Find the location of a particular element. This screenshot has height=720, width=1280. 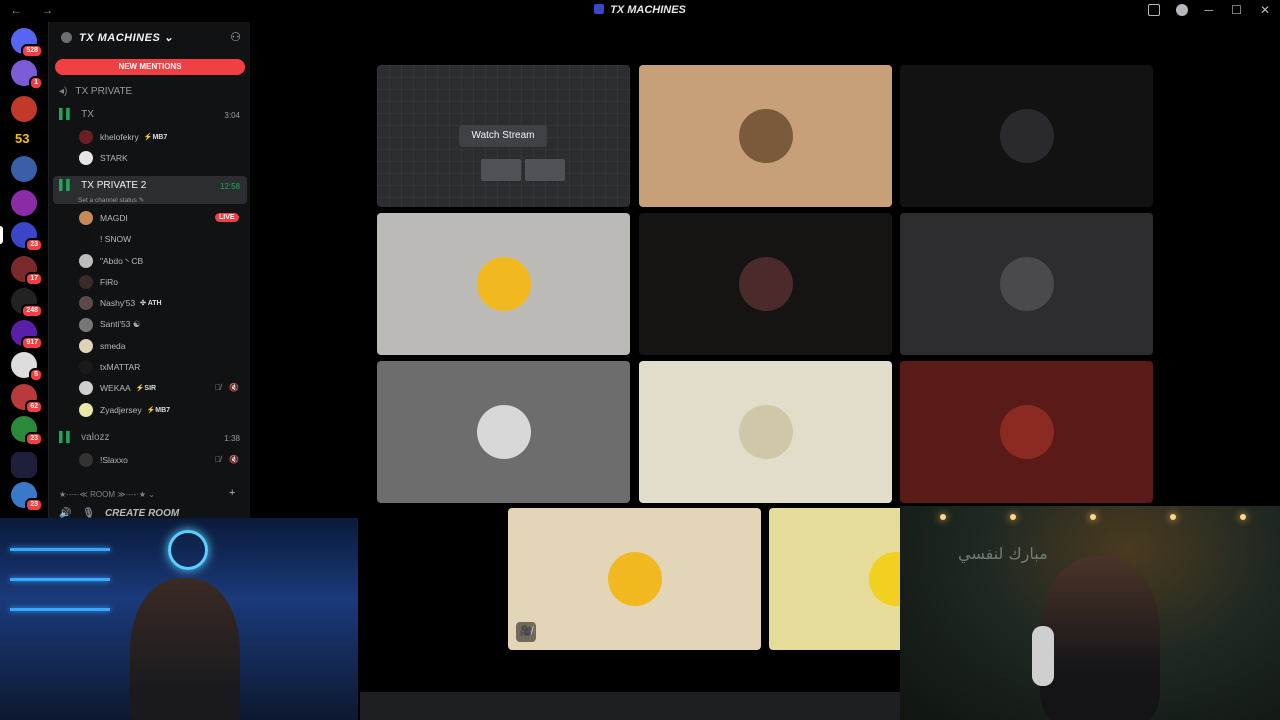

user-name: FiRo is located at coordinates (109, 281).